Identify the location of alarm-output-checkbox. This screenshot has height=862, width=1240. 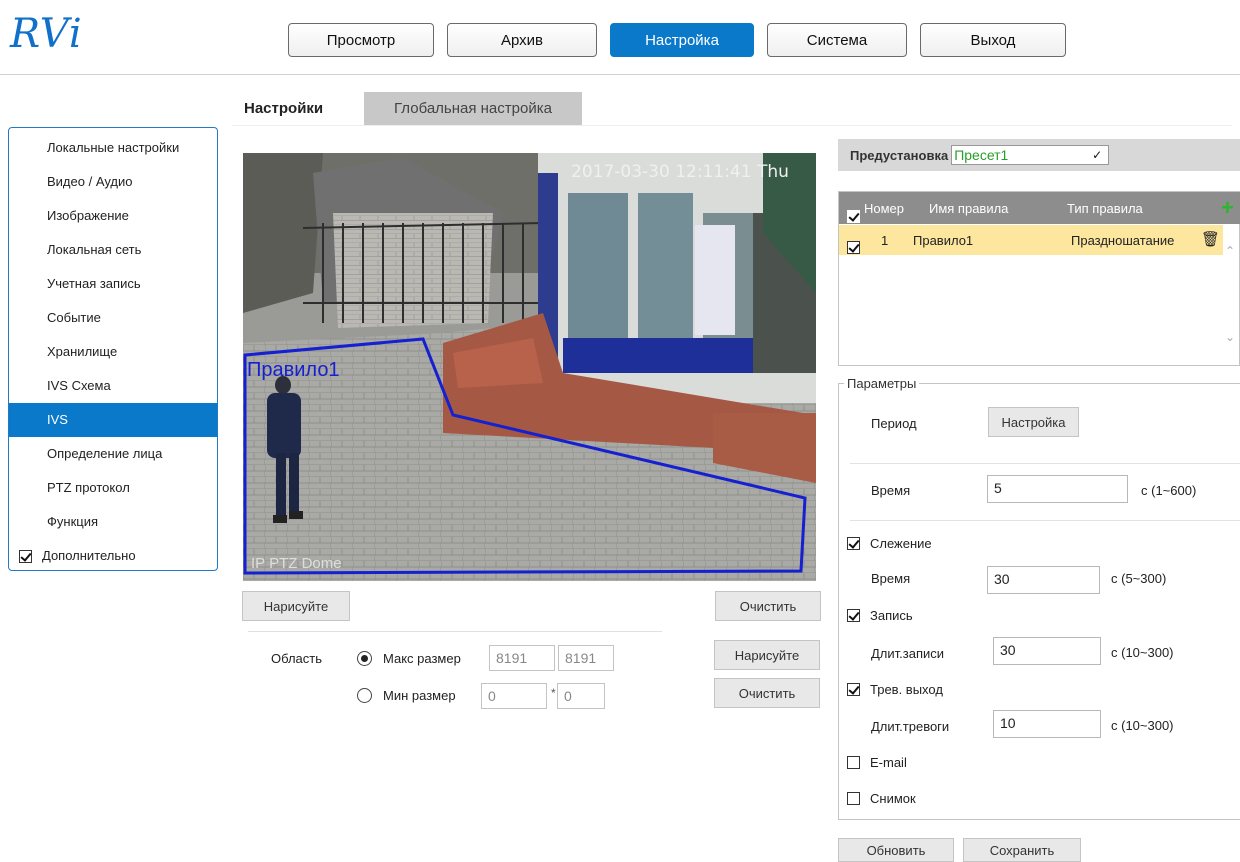
(853, 689).